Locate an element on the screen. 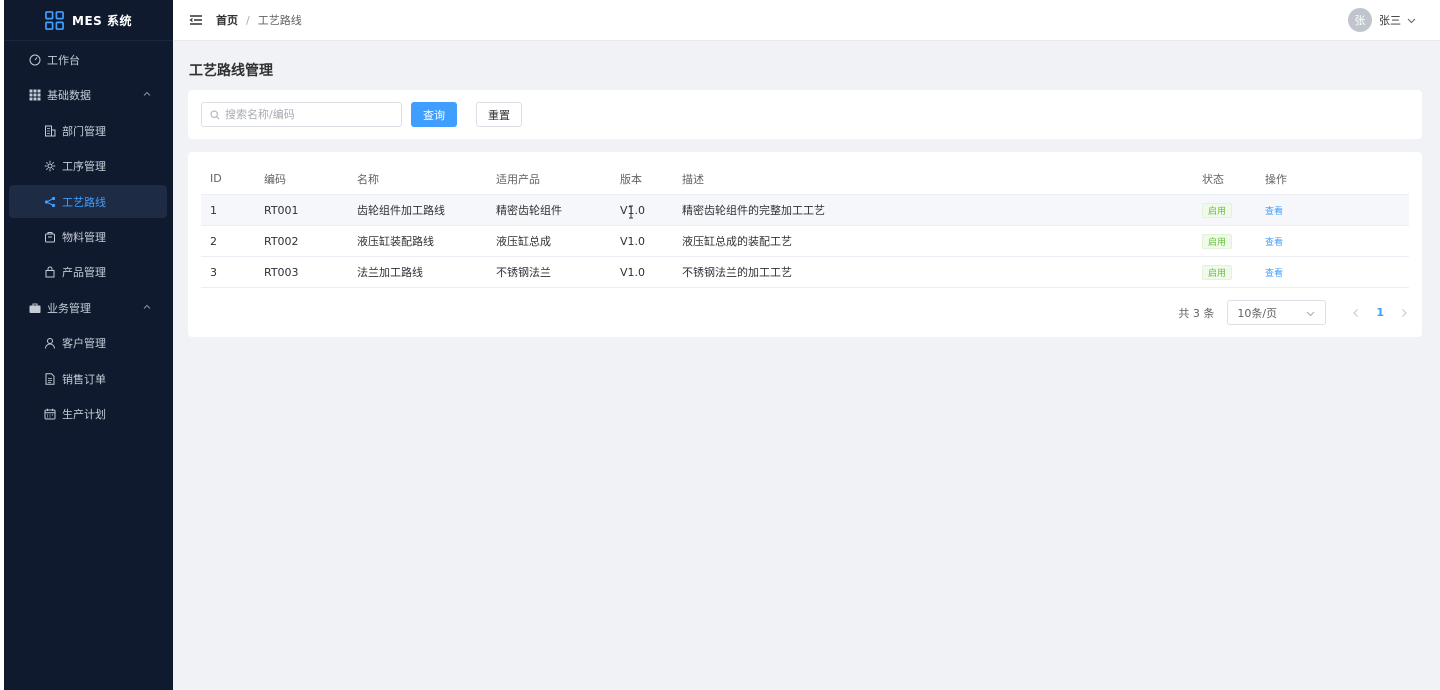 This screenshot has height=690, width=1440. column-header: 操作 is located at coordinates (1276, 179).